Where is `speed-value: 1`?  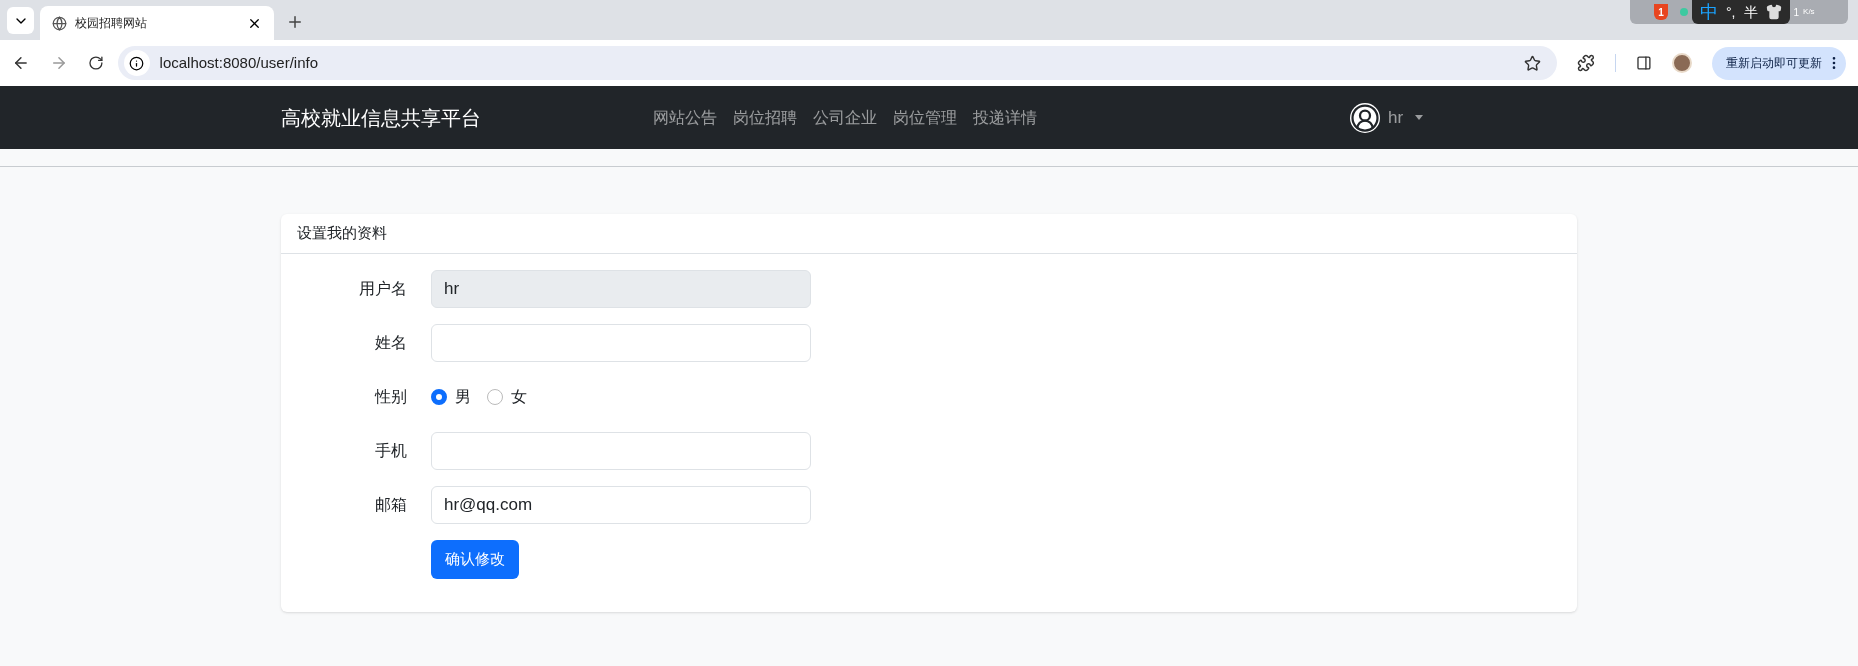 speed-value: 1 is located at coordinates (1796, 12).